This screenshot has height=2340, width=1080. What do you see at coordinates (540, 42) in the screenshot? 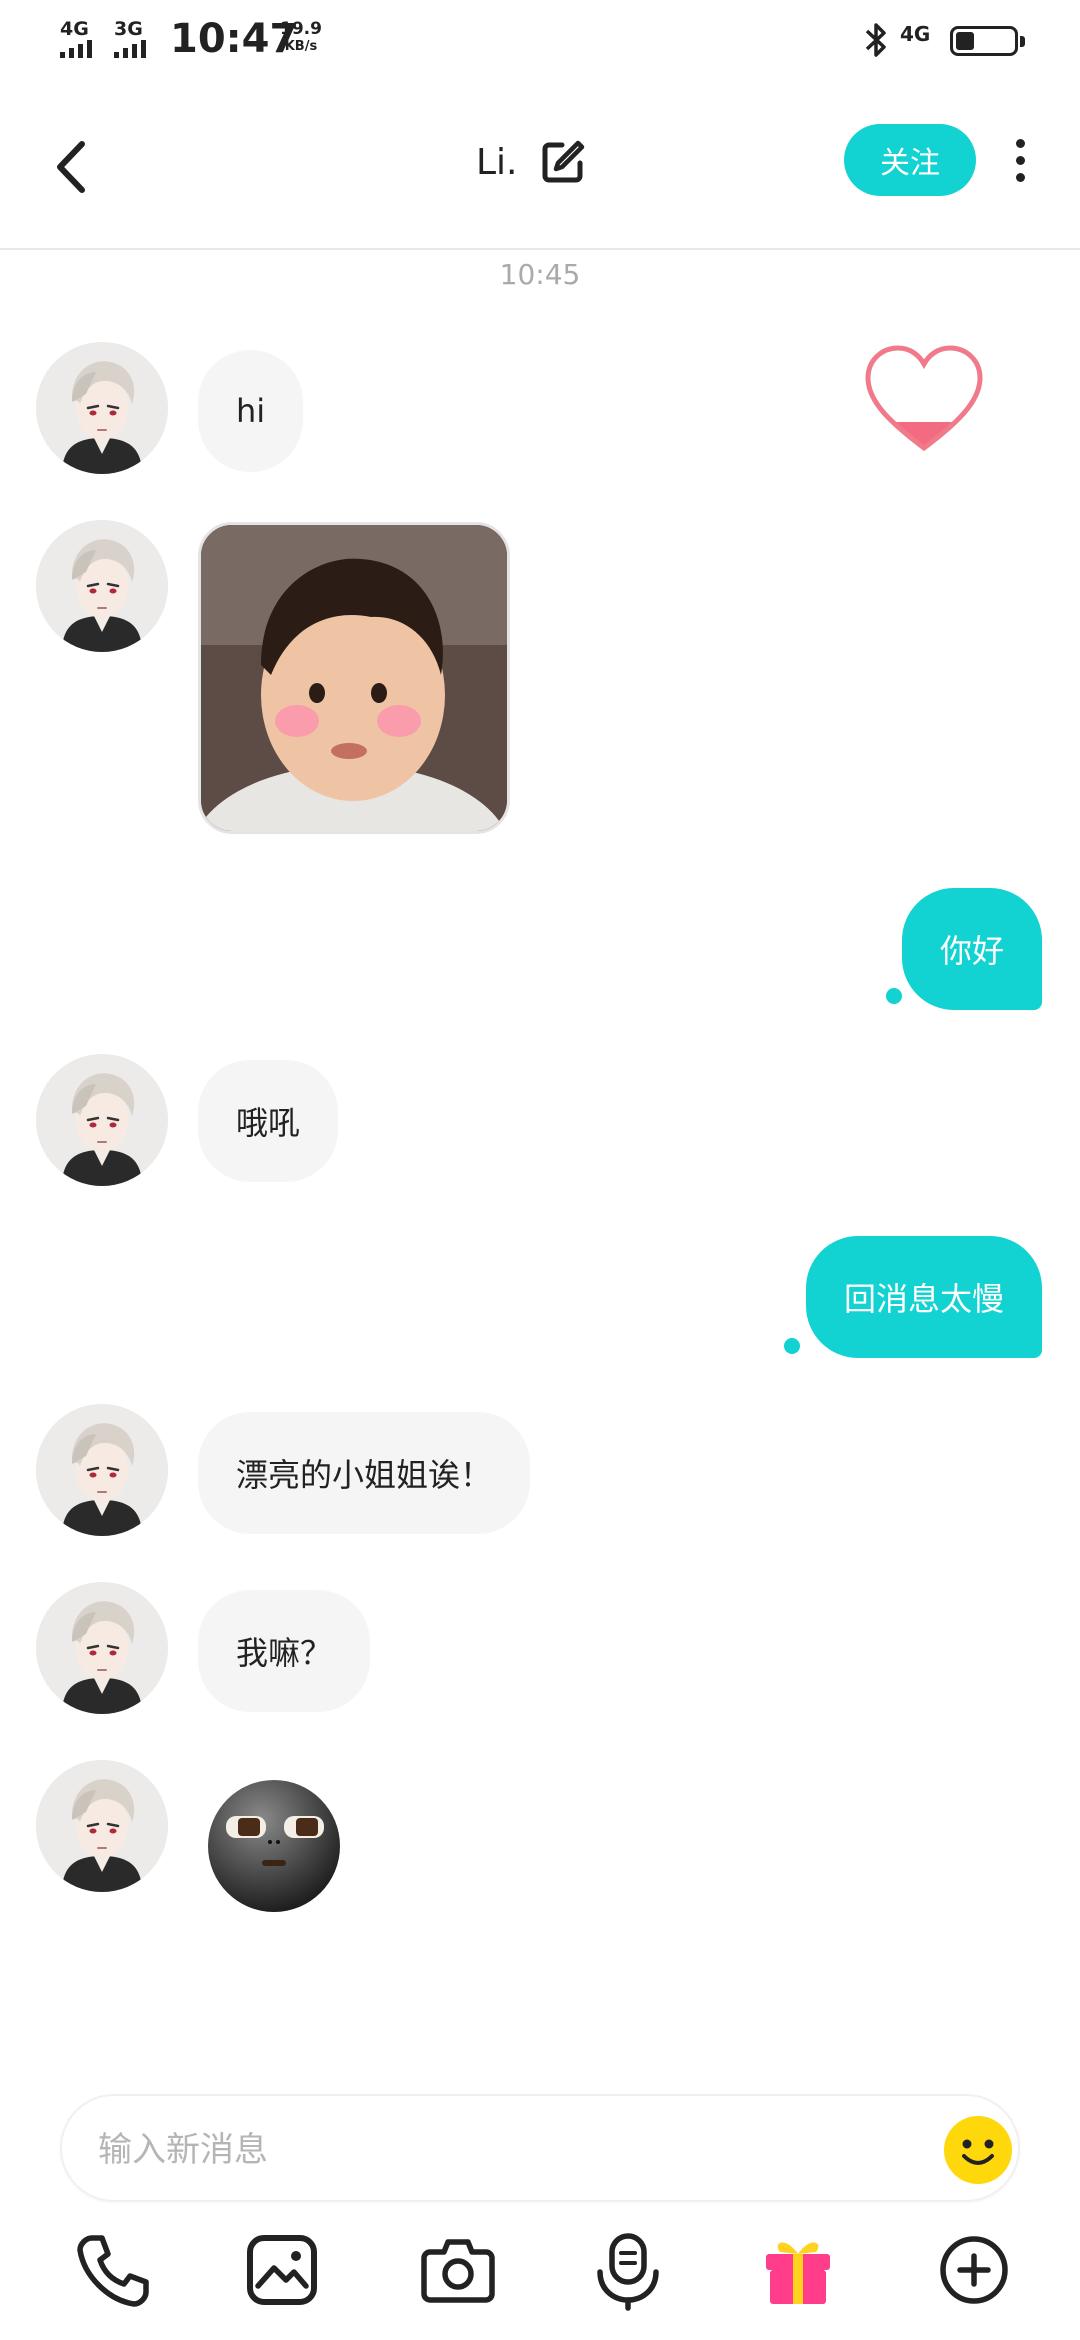
I see `status-bar: 4G 3G 10:47 19.9 KB/s 4G` at bounding box center [540, 42].